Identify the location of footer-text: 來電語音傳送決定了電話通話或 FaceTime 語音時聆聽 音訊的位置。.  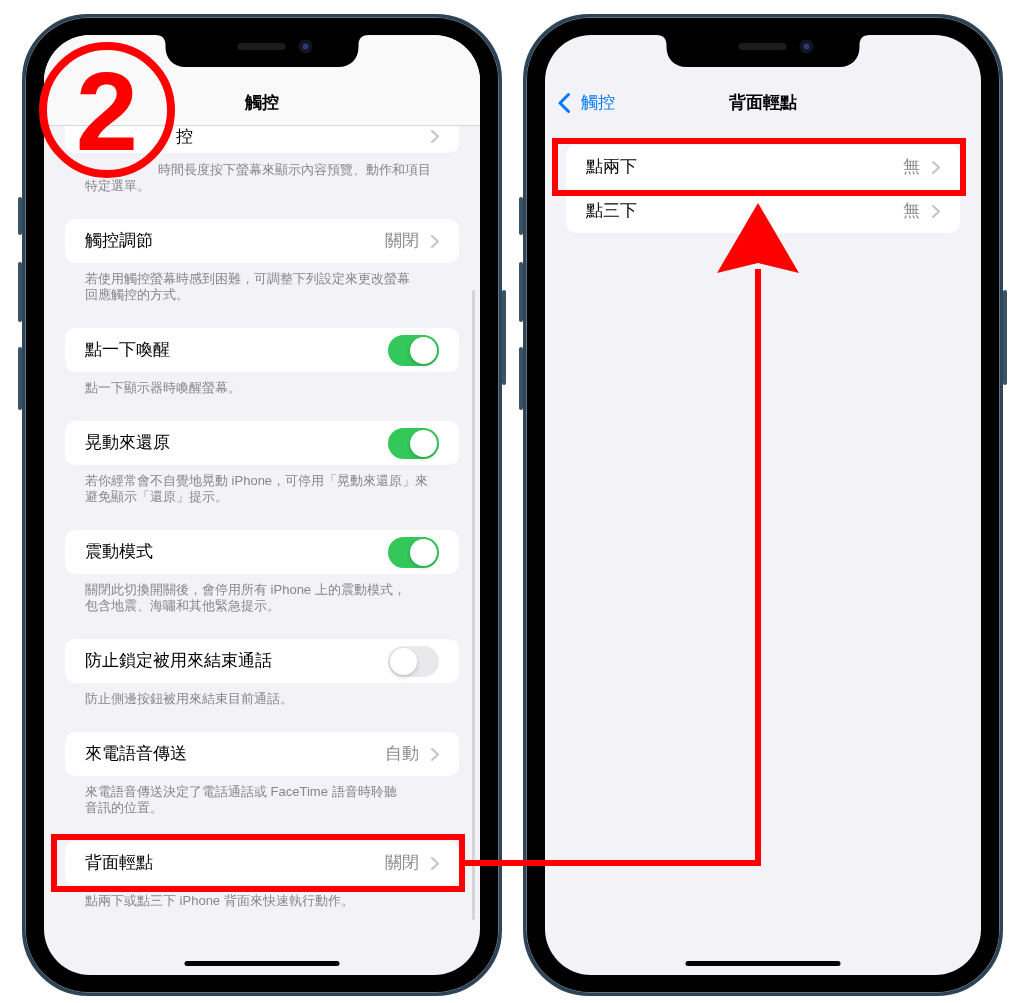
(241, 799).